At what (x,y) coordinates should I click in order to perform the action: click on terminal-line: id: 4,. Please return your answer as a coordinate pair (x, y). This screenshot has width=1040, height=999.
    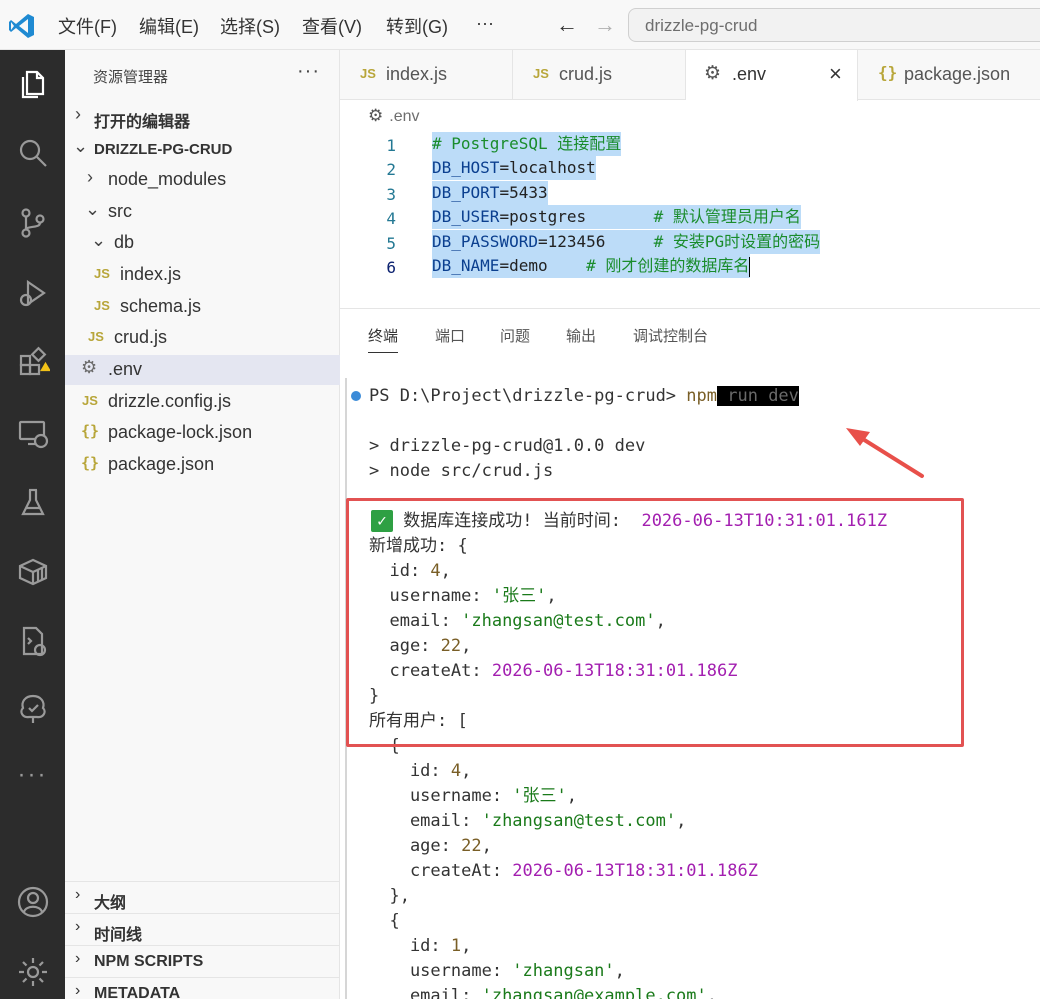
    Looking at the image, I should click on (420, 771).